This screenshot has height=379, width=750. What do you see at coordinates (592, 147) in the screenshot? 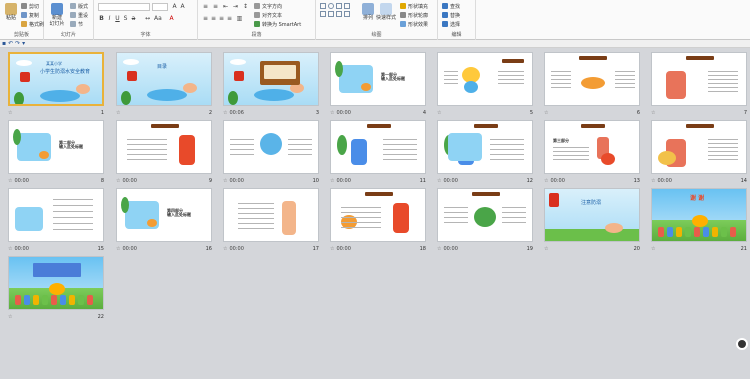
I see `slide-thumbnail-13: 第三部分` at bounding box center [592, 147].